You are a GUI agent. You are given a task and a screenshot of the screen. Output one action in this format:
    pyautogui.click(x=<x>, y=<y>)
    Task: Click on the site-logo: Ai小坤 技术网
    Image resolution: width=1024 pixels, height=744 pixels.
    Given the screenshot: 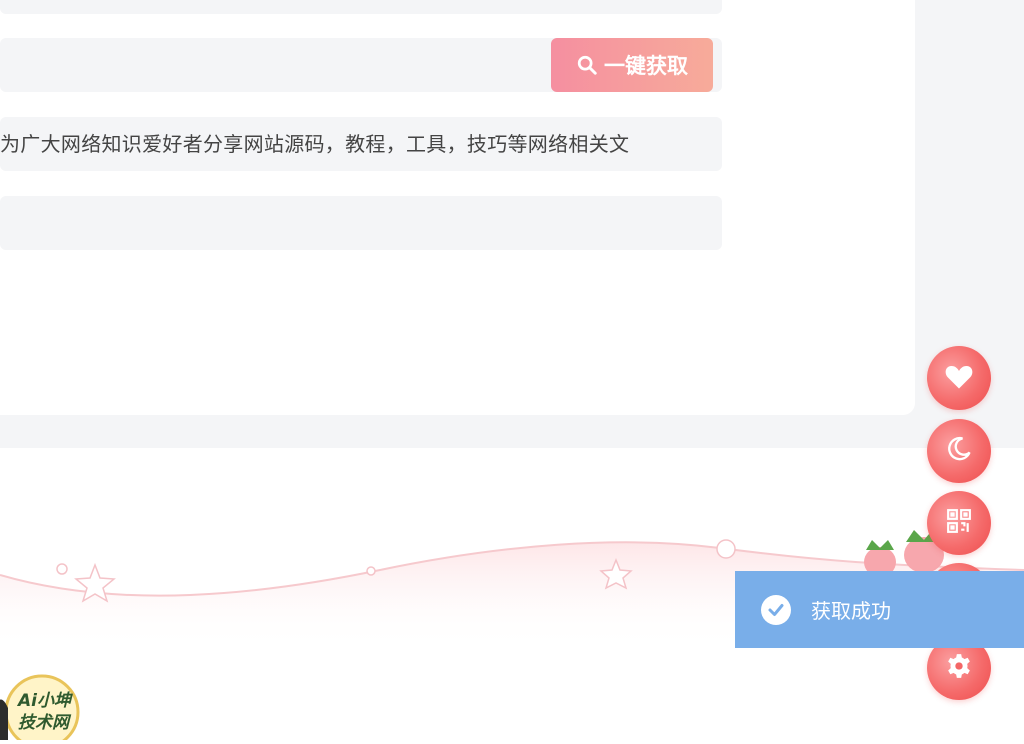 What is the action you would take?
    pyautogui.click(x=42, y=707)
    